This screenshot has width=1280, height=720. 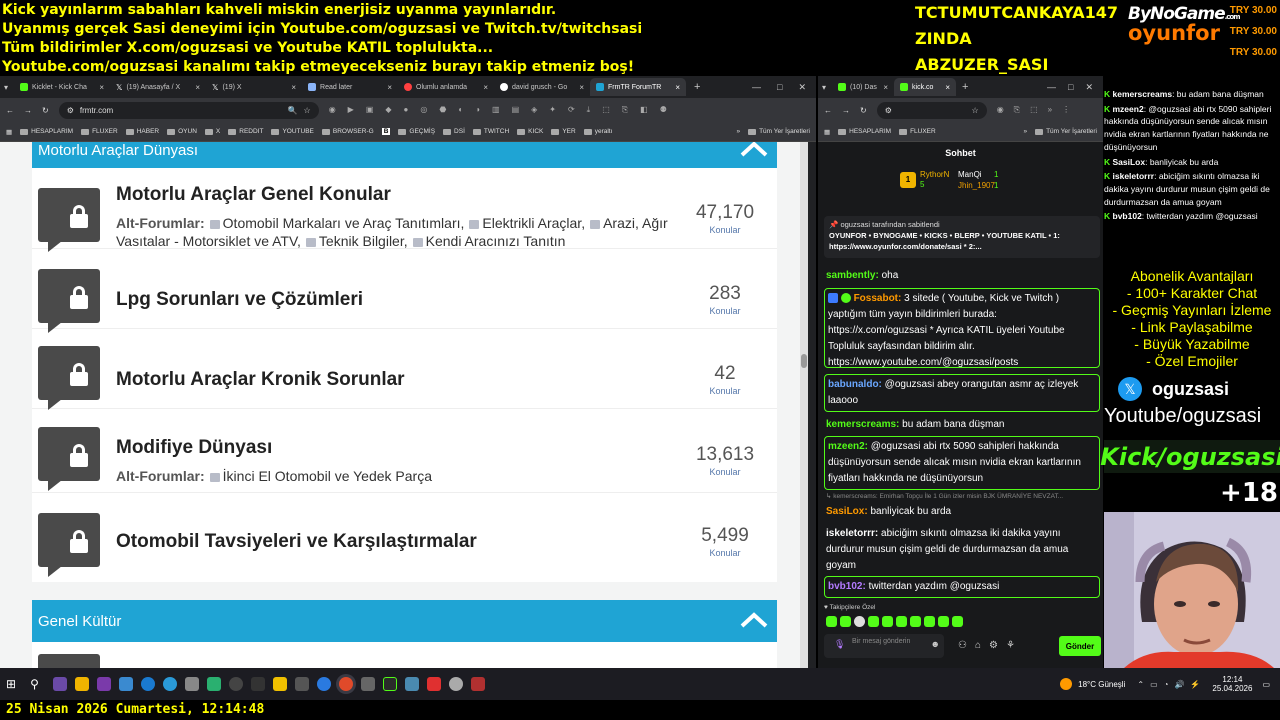 What do you see at coordinates (804, 405) in the screenshot?
I see `scrollbar` at bounding box center [804, 405].